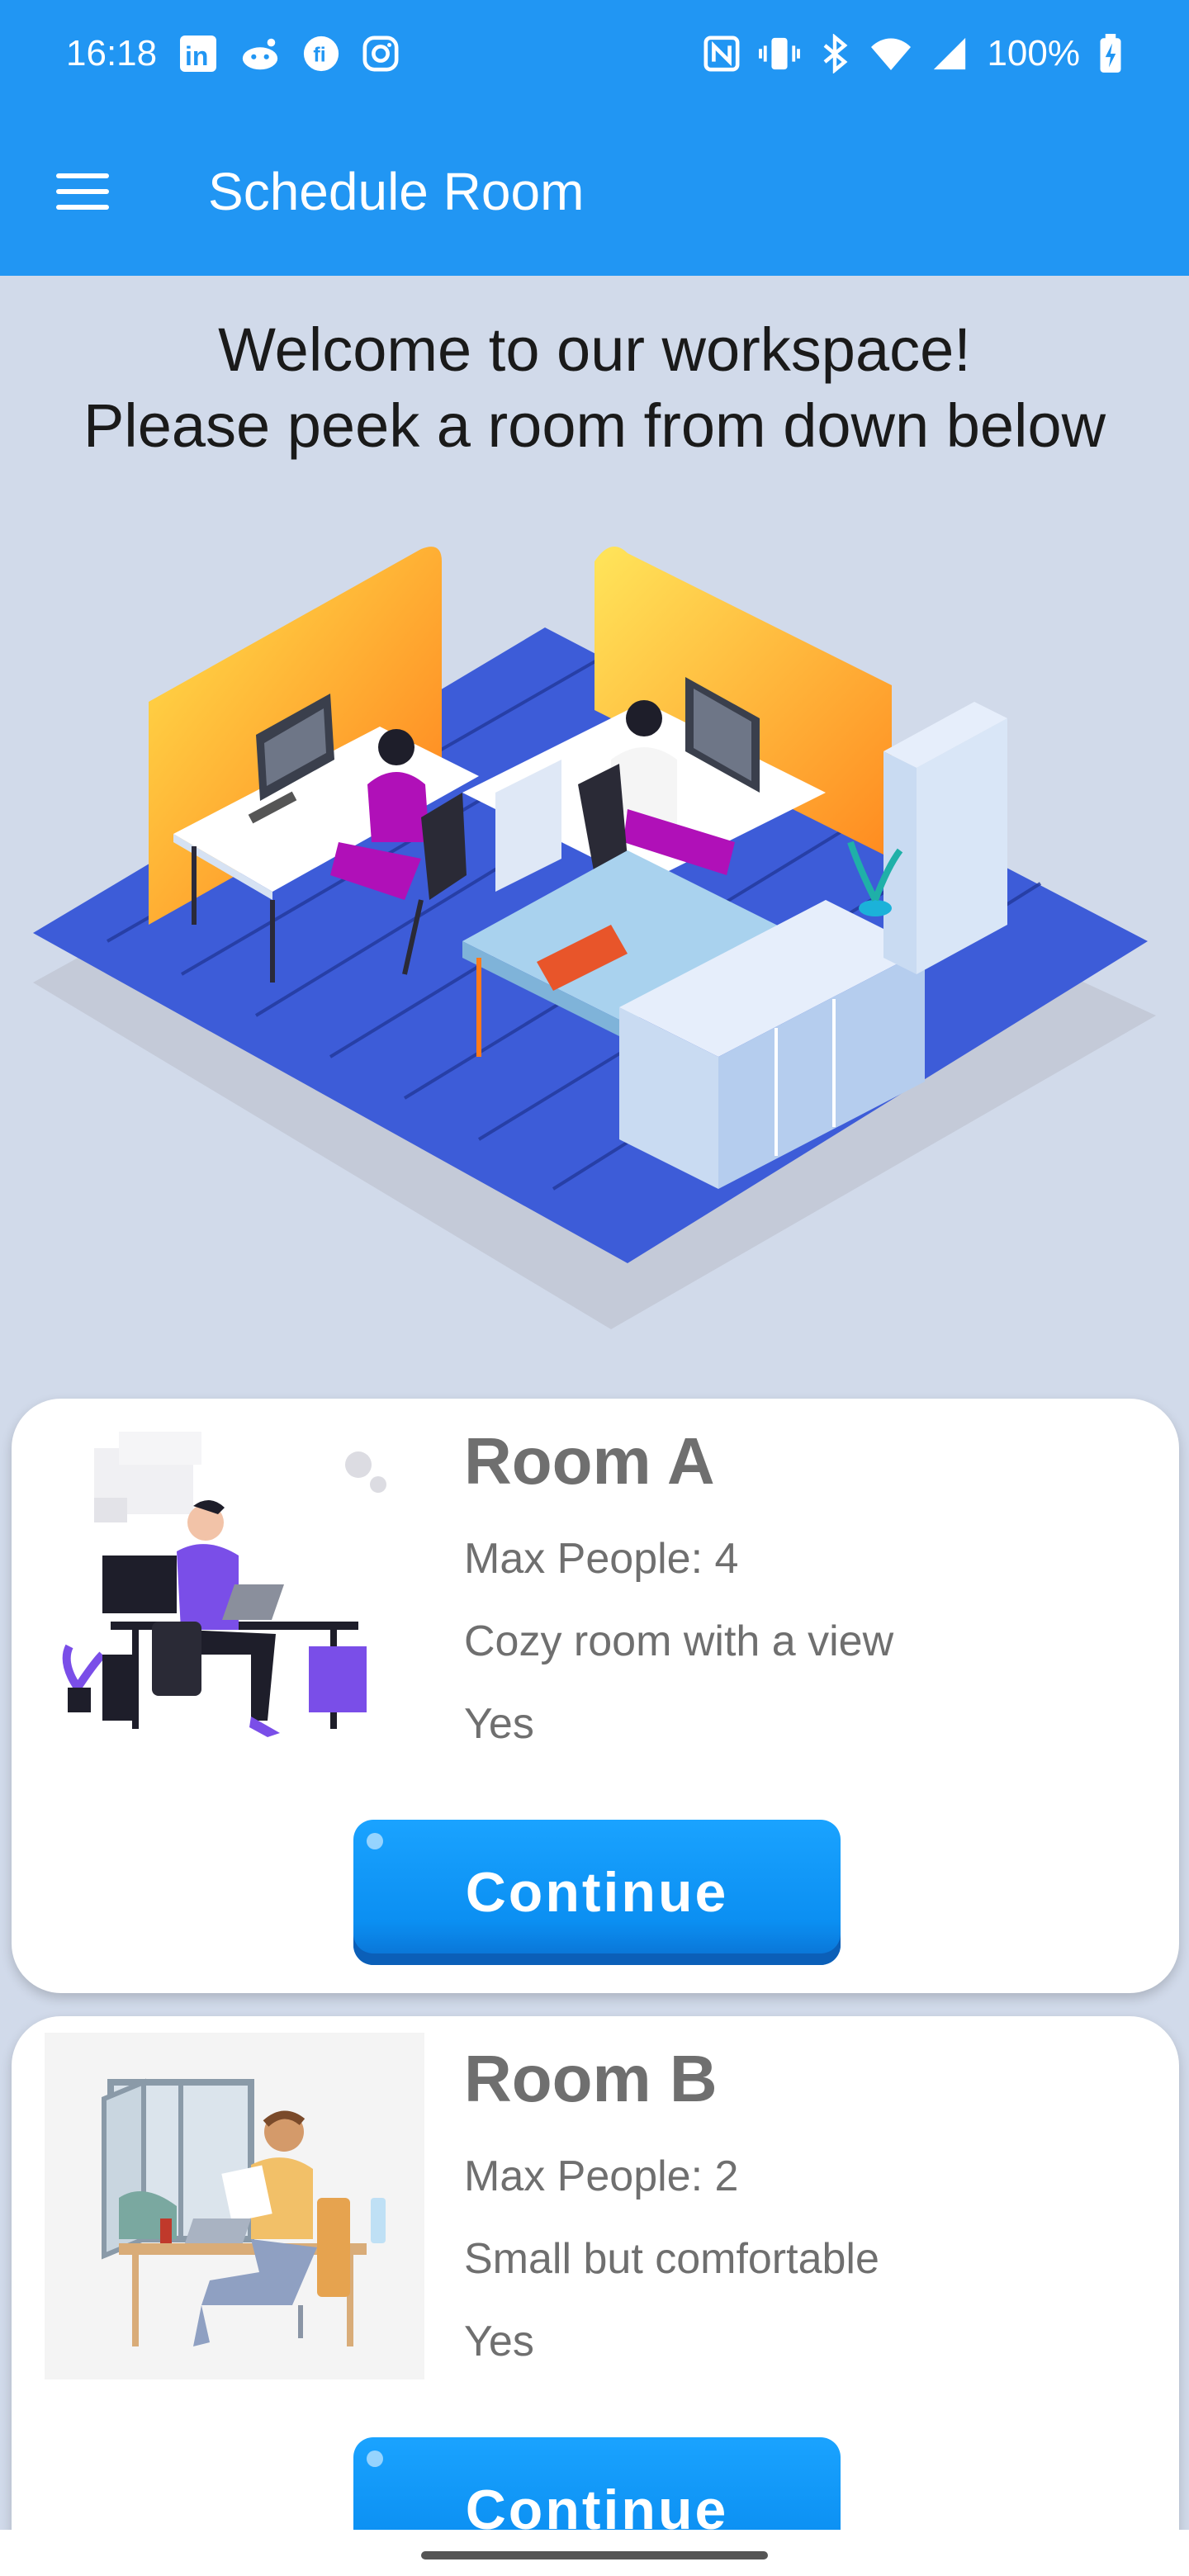  I want to click on gesture-handle, so click(594, 2555).